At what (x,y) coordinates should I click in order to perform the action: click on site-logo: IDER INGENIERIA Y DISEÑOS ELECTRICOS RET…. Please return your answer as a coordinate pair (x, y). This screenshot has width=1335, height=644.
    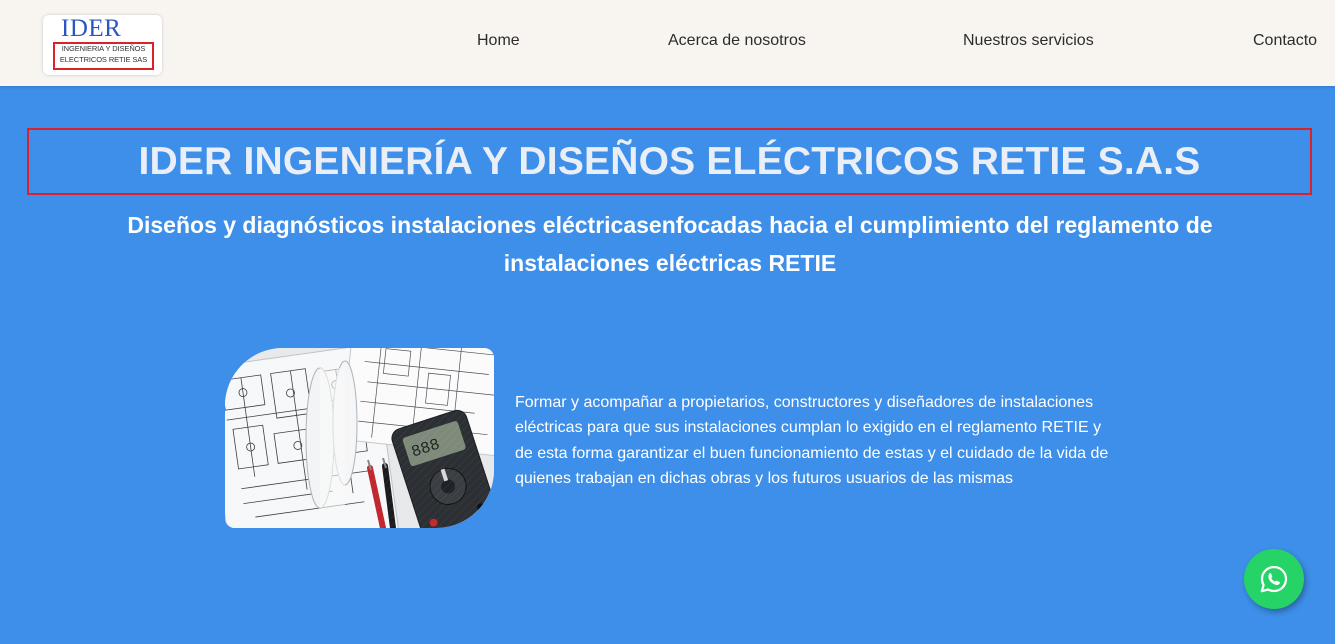
    Looking at the image, I should click on (102, 45).